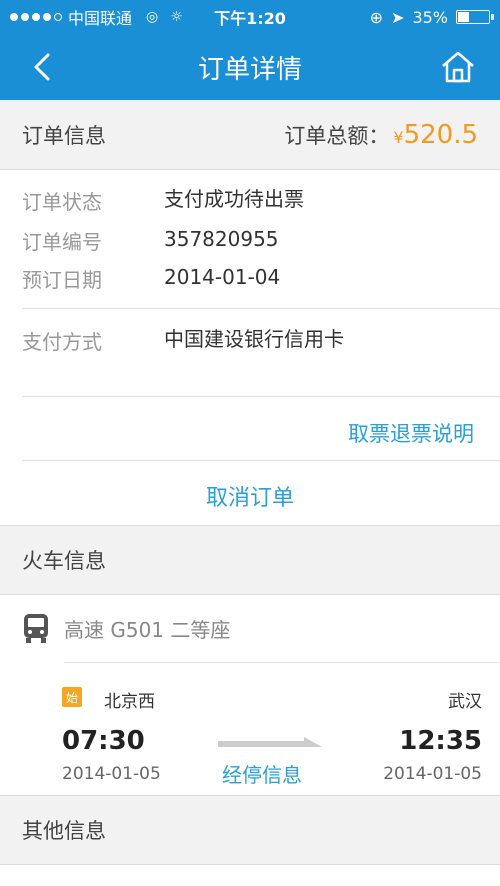 Image resolution: width=500 pixels, height=886 pixels. I want to click on order-number-value: 357820955, so click(221, 239).